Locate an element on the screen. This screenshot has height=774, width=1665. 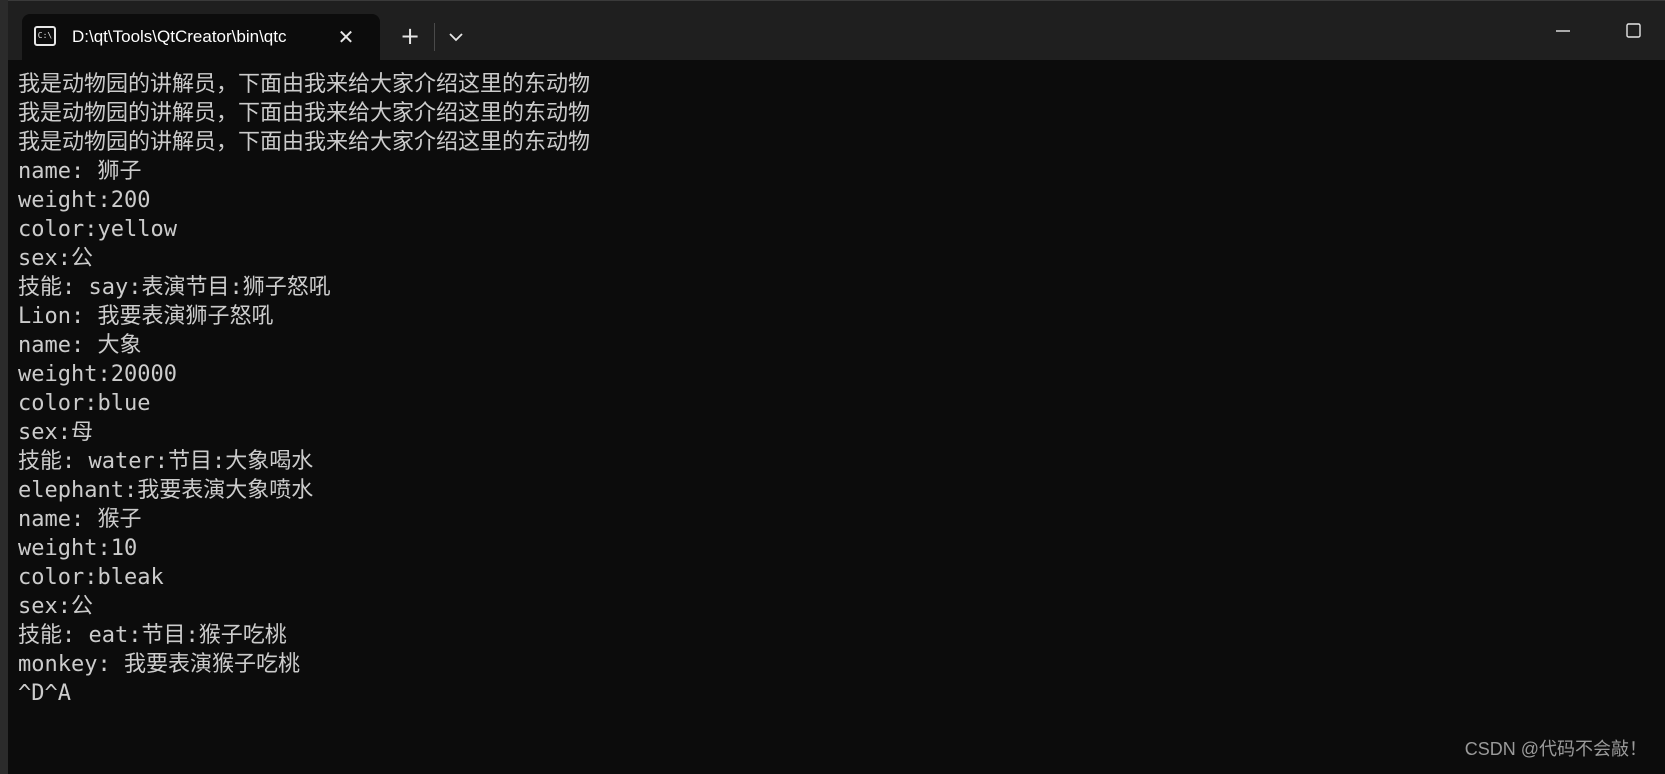
console-icon: C:\ is located at coordinates (45, 36).